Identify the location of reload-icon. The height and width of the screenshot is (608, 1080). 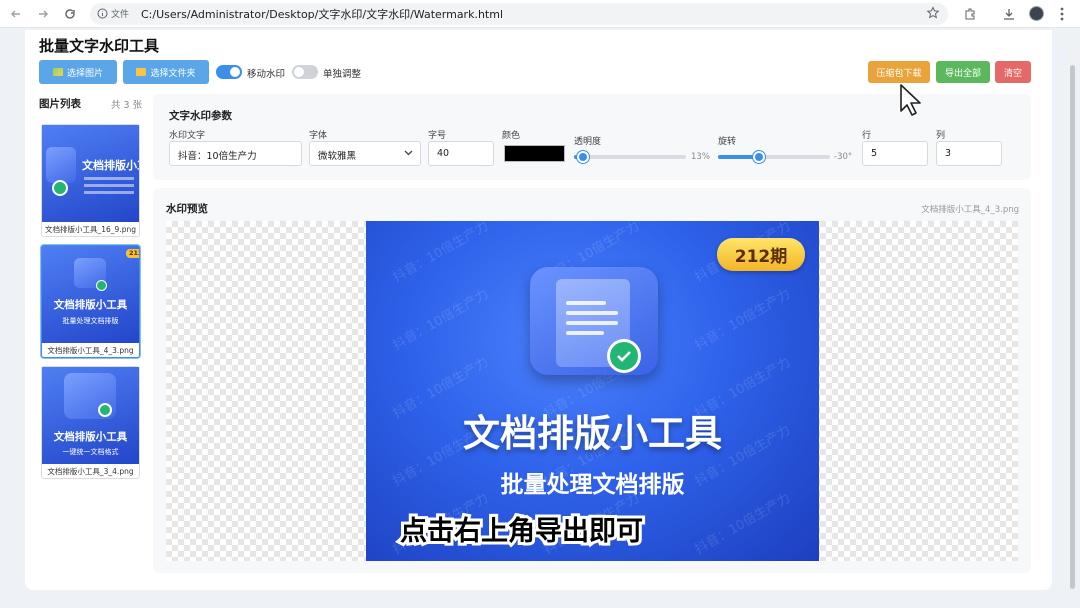
(70, 14).